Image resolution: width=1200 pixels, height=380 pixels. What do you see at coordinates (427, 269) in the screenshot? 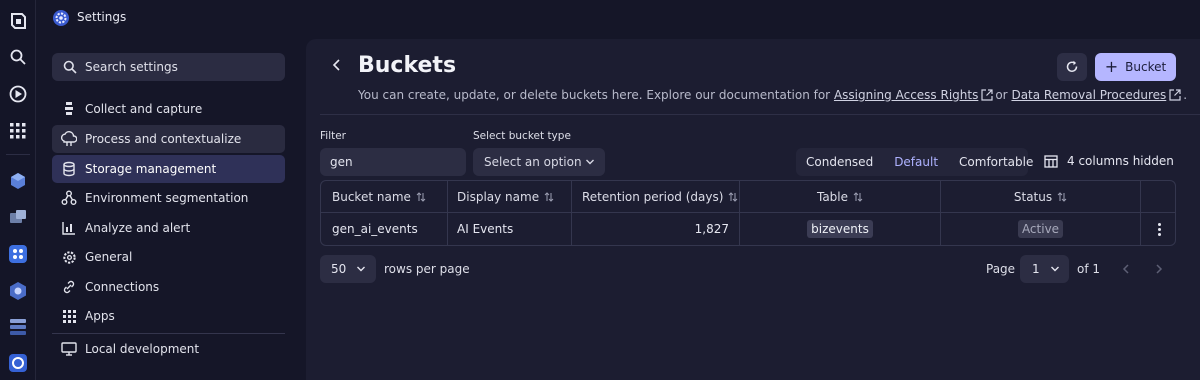
I see `rows-per-page-label: rows per page` at bounding box center [427, 269].